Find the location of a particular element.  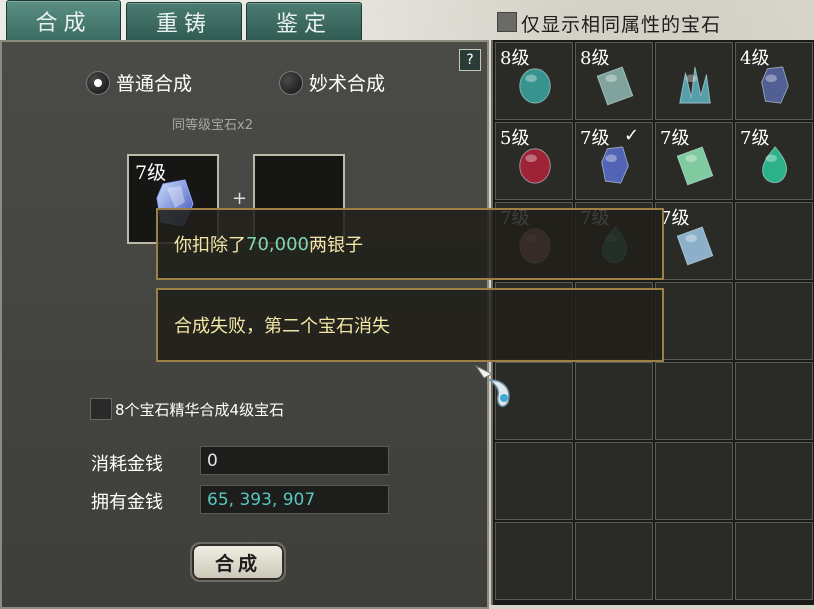

tab-recast: 重铸 is located at coordinates (184, 21).